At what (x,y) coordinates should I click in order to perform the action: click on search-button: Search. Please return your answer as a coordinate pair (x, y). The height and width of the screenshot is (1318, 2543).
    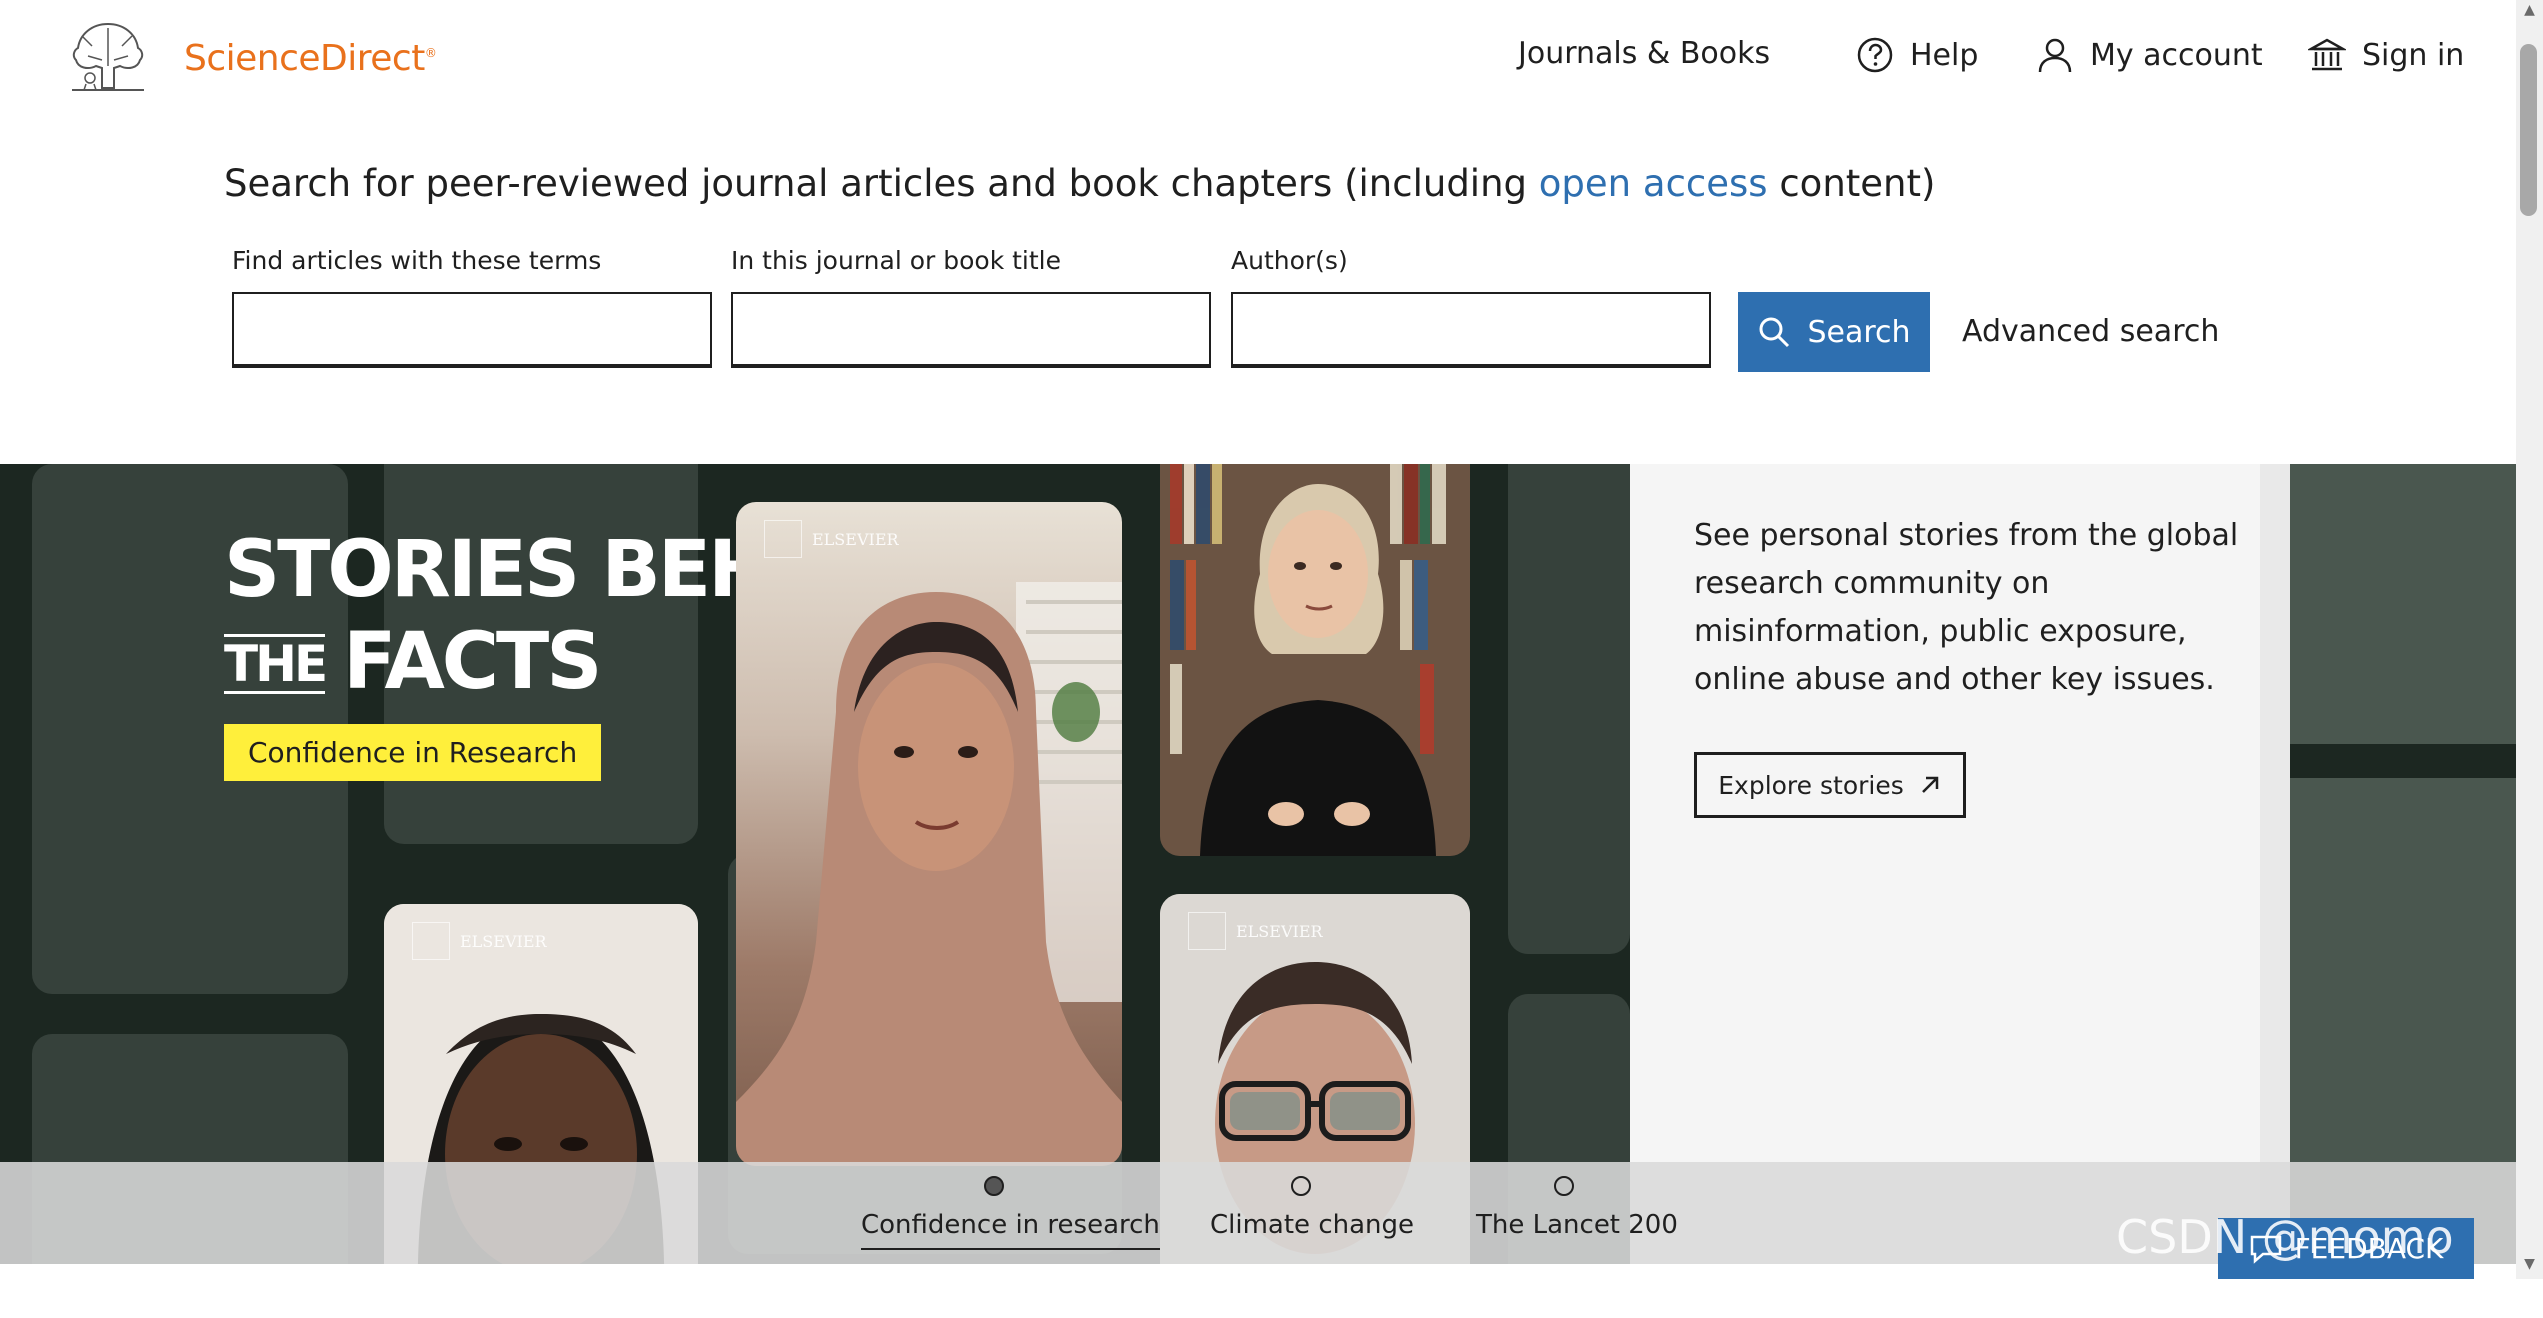
    Looking at the image, I should click on (1834, 332).